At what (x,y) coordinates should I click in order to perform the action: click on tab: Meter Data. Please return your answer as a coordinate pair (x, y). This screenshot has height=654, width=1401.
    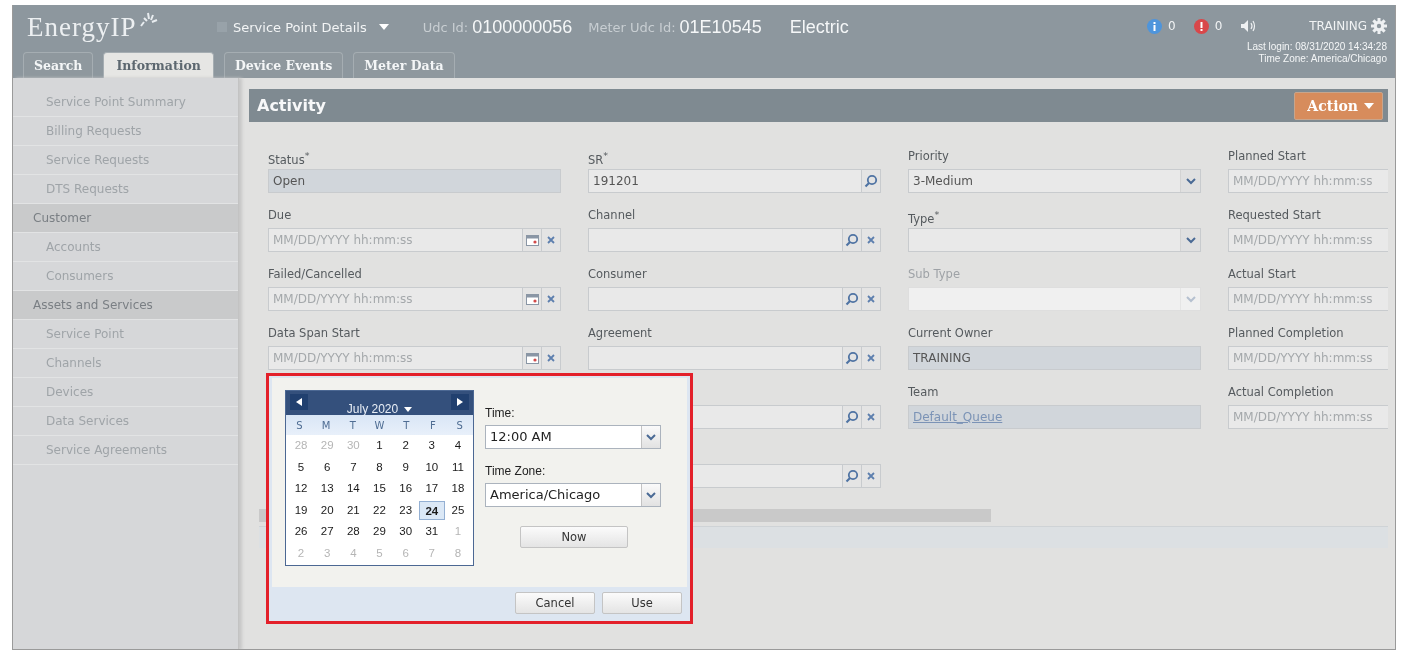
    Looking at the image, I should click on (404, 65).